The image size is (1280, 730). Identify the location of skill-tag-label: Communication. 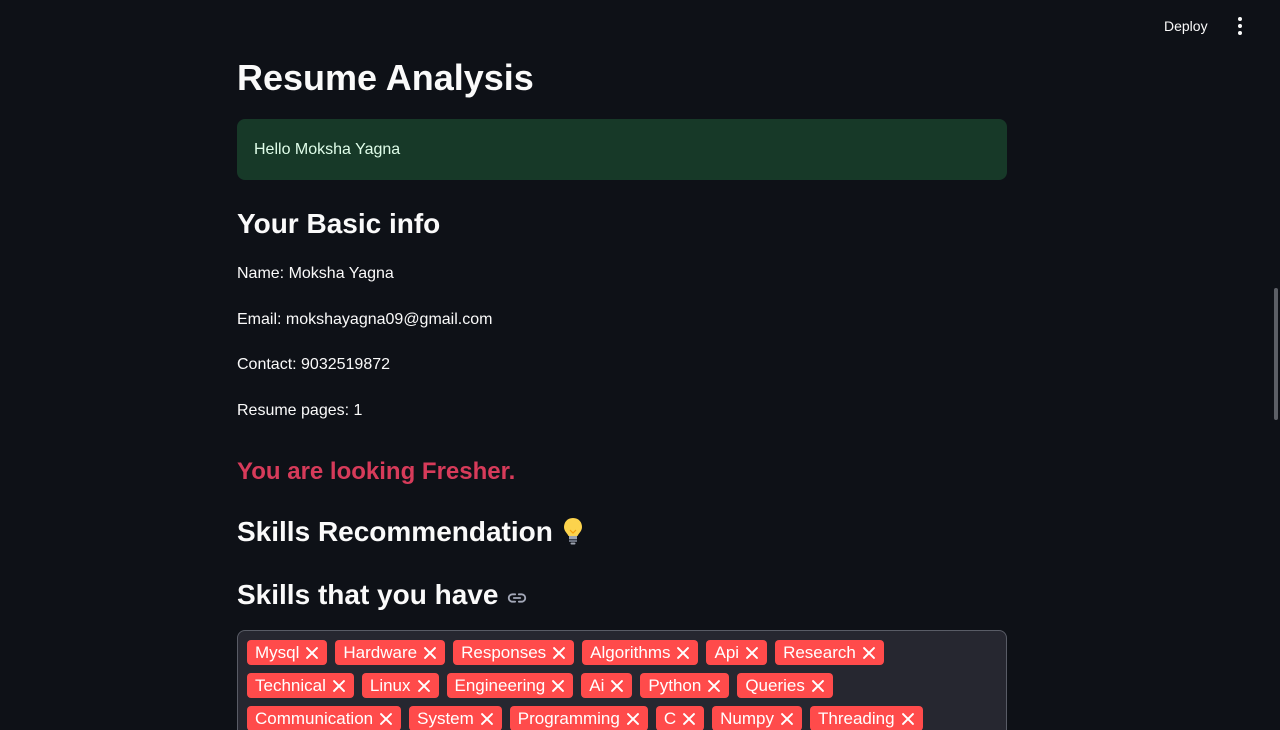
(314, 718).